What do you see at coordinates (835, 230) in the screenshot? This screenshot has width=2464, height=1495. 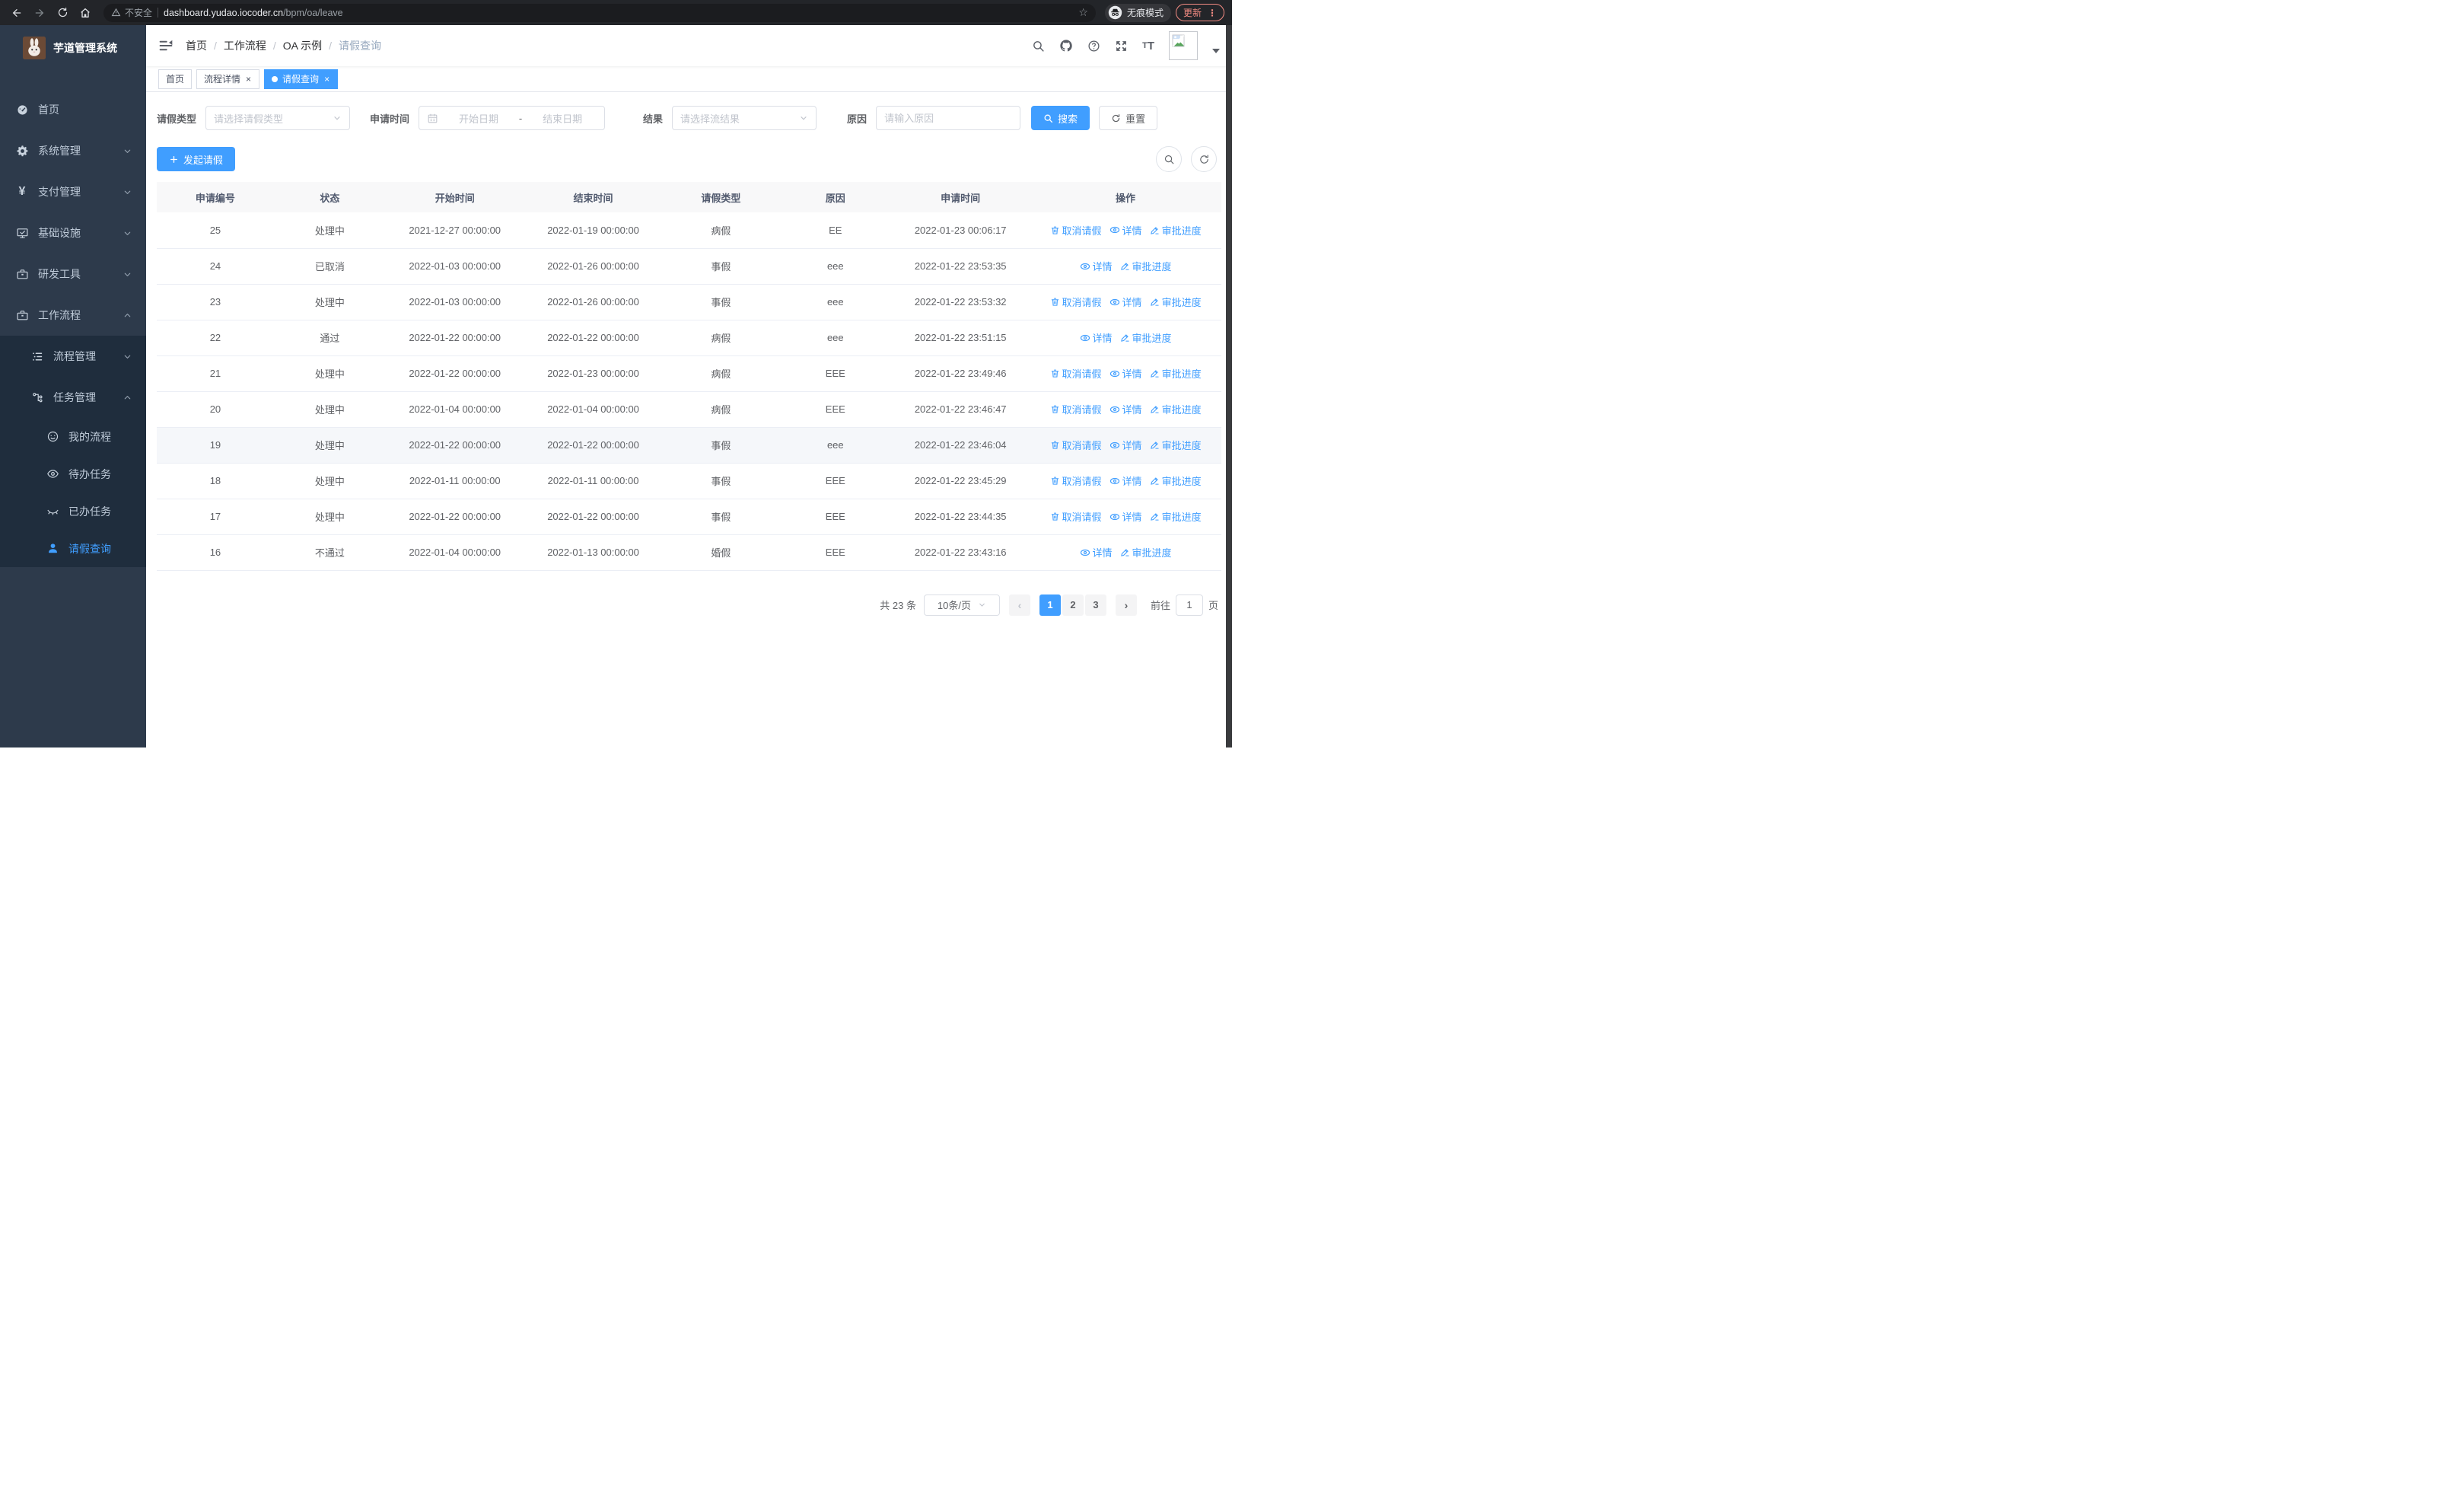 I see `cell-reason: EE` at bounding box center [835, 230].